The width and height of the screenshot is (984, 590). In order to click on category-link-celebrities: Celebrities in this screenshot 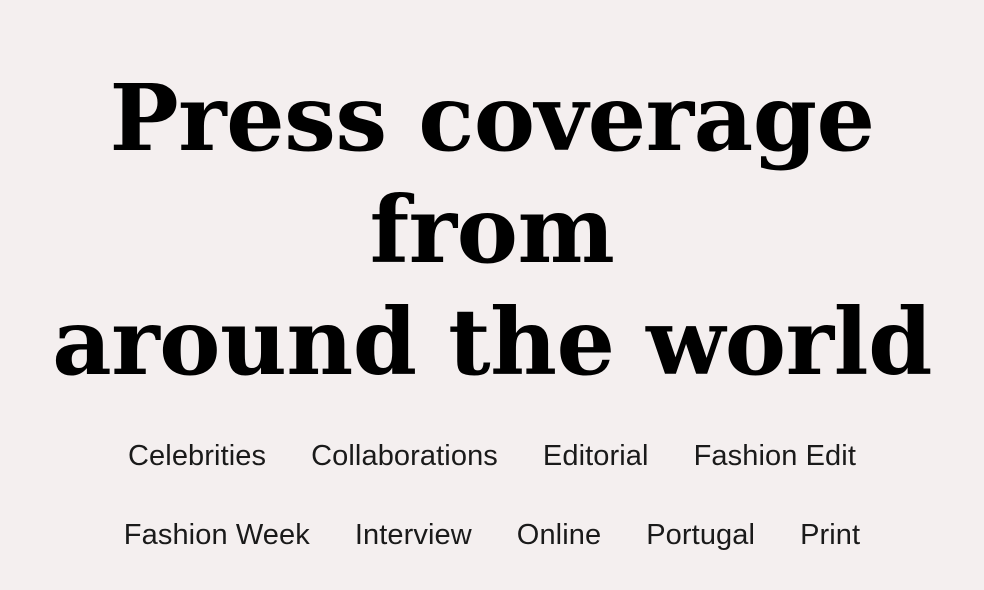, I will do `click(197, 456)`.